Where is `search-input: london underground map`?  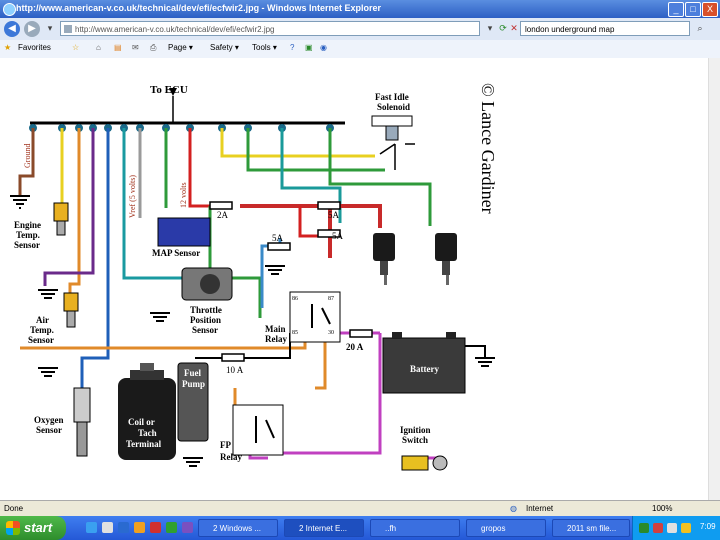
search-input: london underground map is located at coordinates (605, 28).